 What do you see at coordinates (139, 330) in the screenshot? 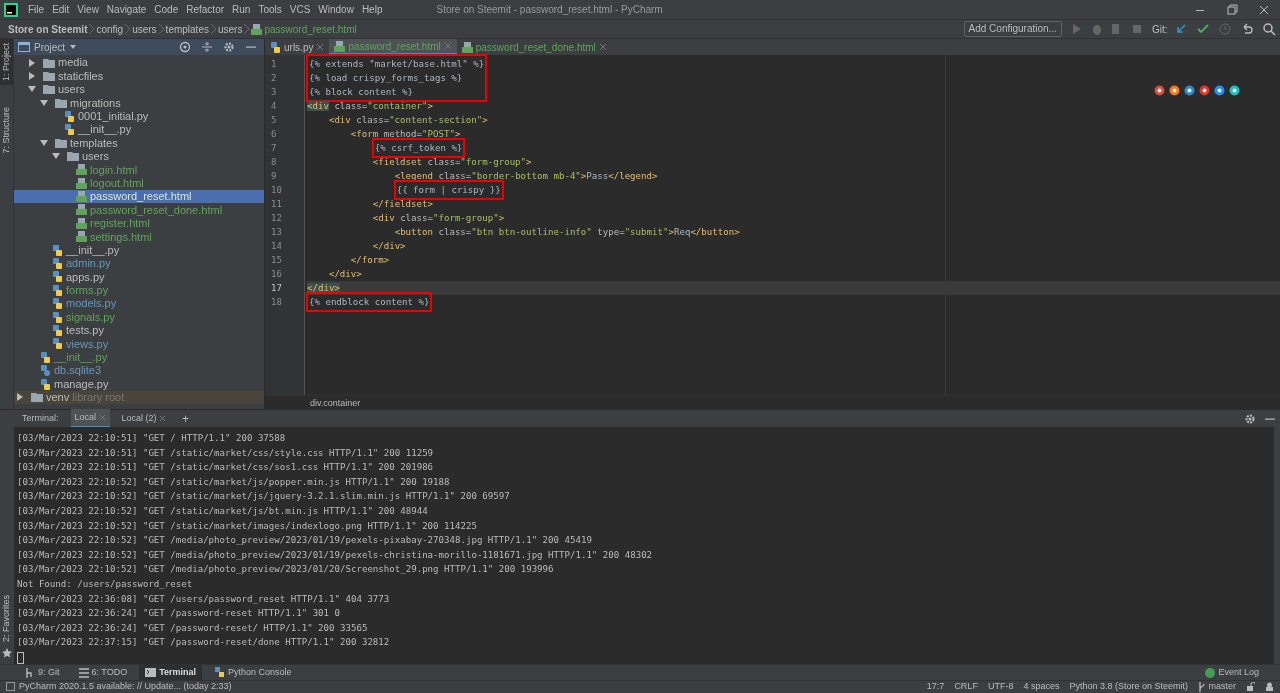
I see `tree-item: tests.py` at bounding box center [139, 330].